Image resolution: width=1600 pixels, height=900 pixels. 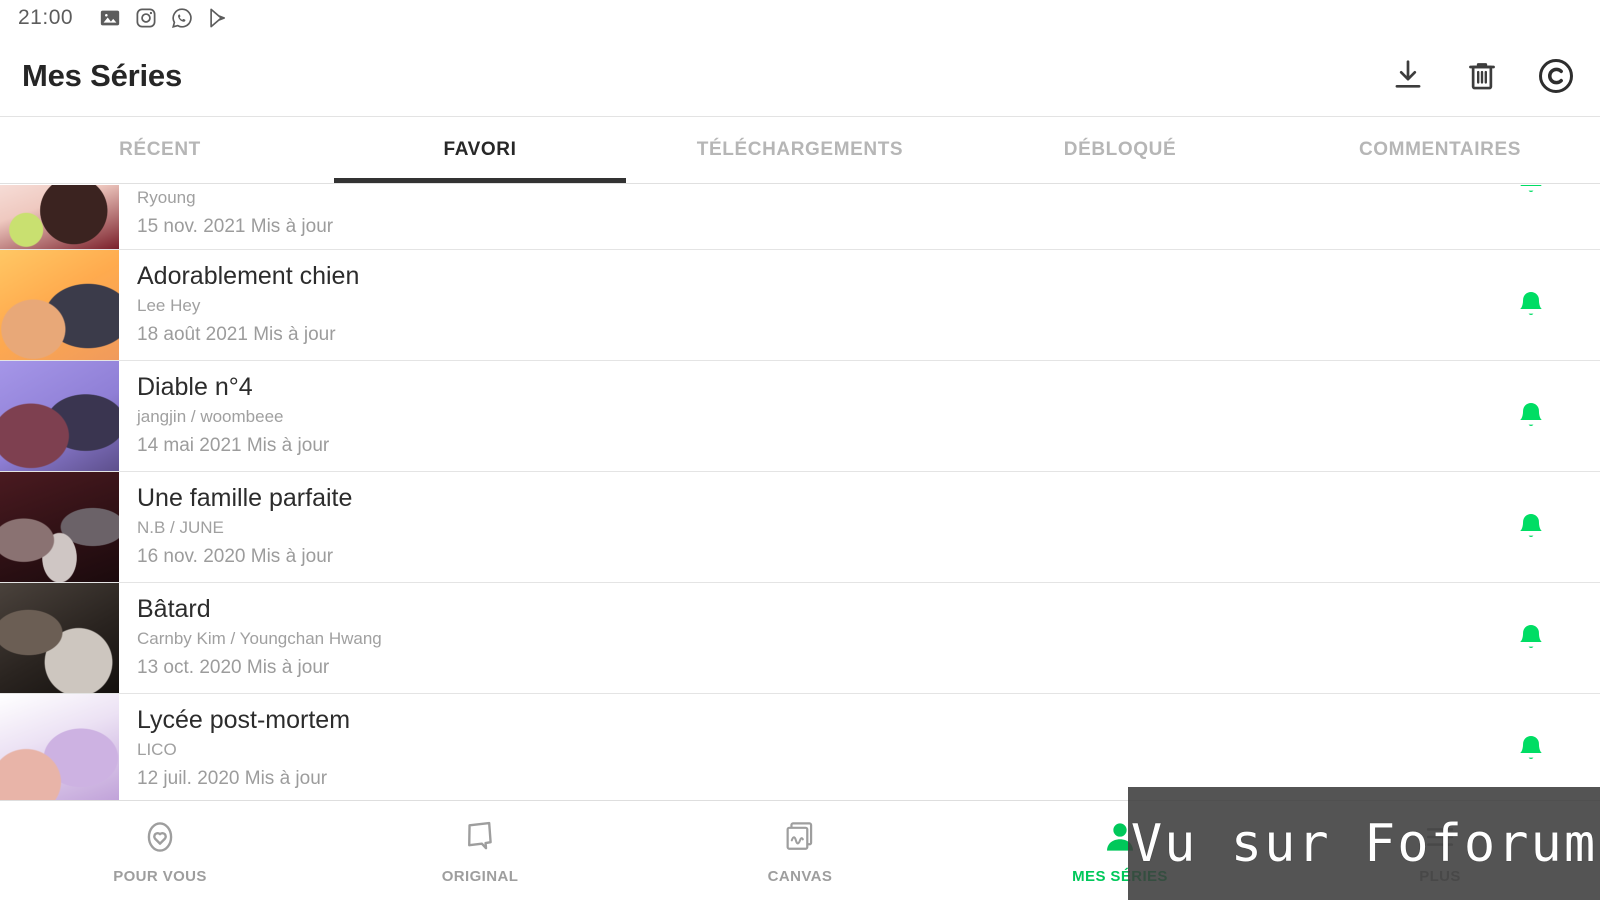 What do you see at coordinates (218, 18) in the screenshot?
I see `play-store-icon` at bounding box center [218, 18].